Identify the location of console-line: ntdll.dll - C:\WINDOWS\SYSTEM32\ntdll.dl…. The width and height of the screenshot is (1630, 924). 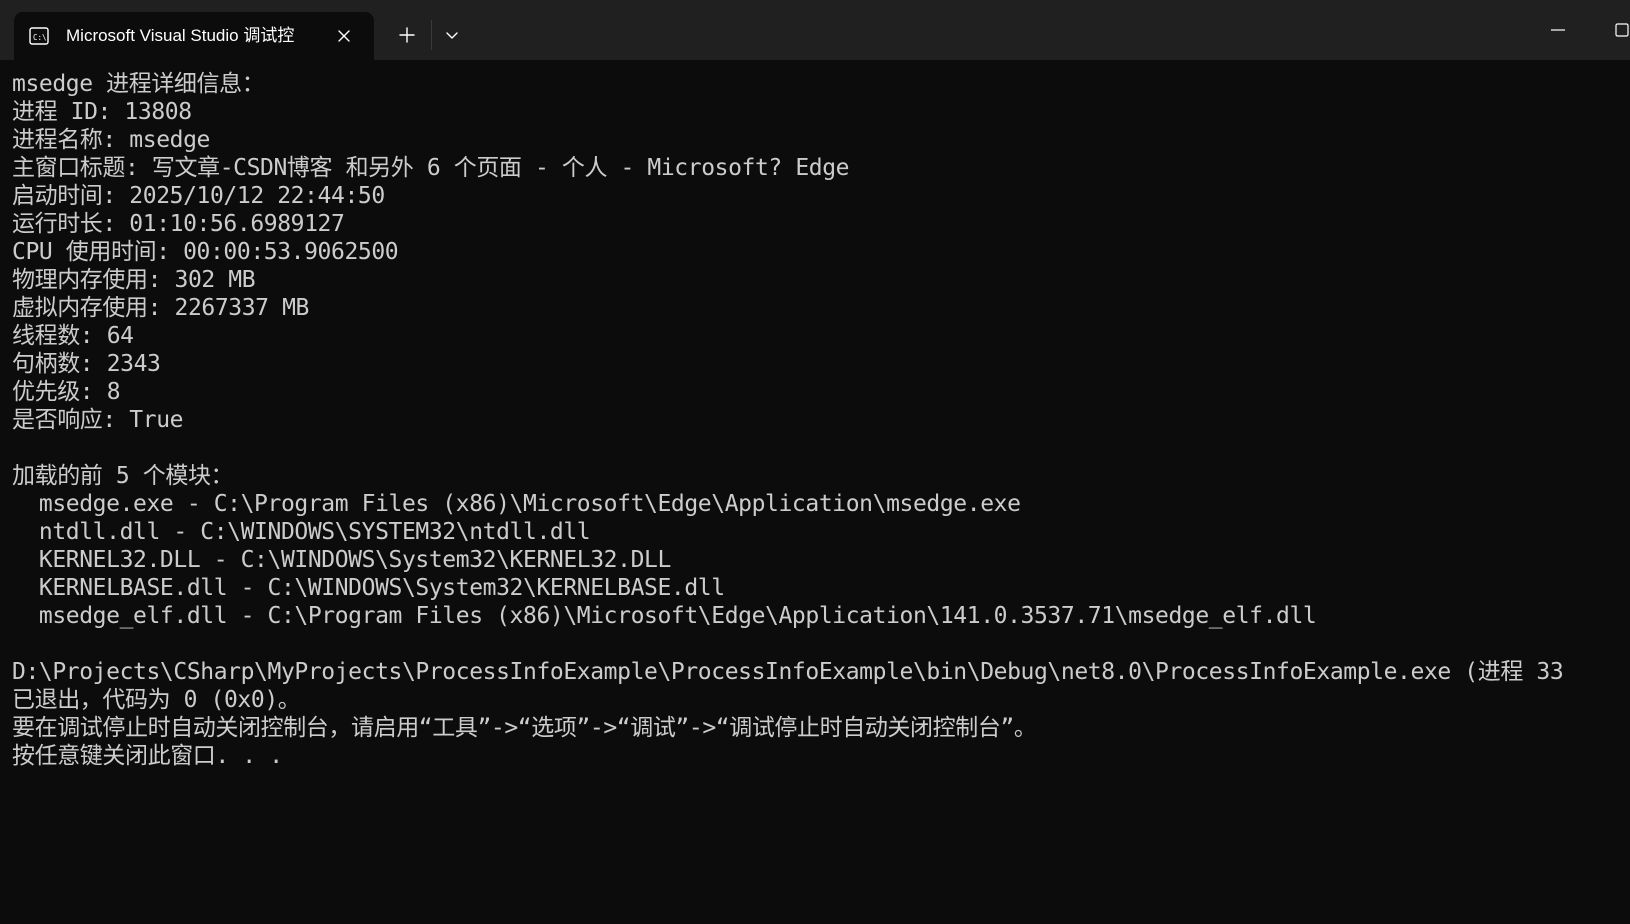
(301, 532).